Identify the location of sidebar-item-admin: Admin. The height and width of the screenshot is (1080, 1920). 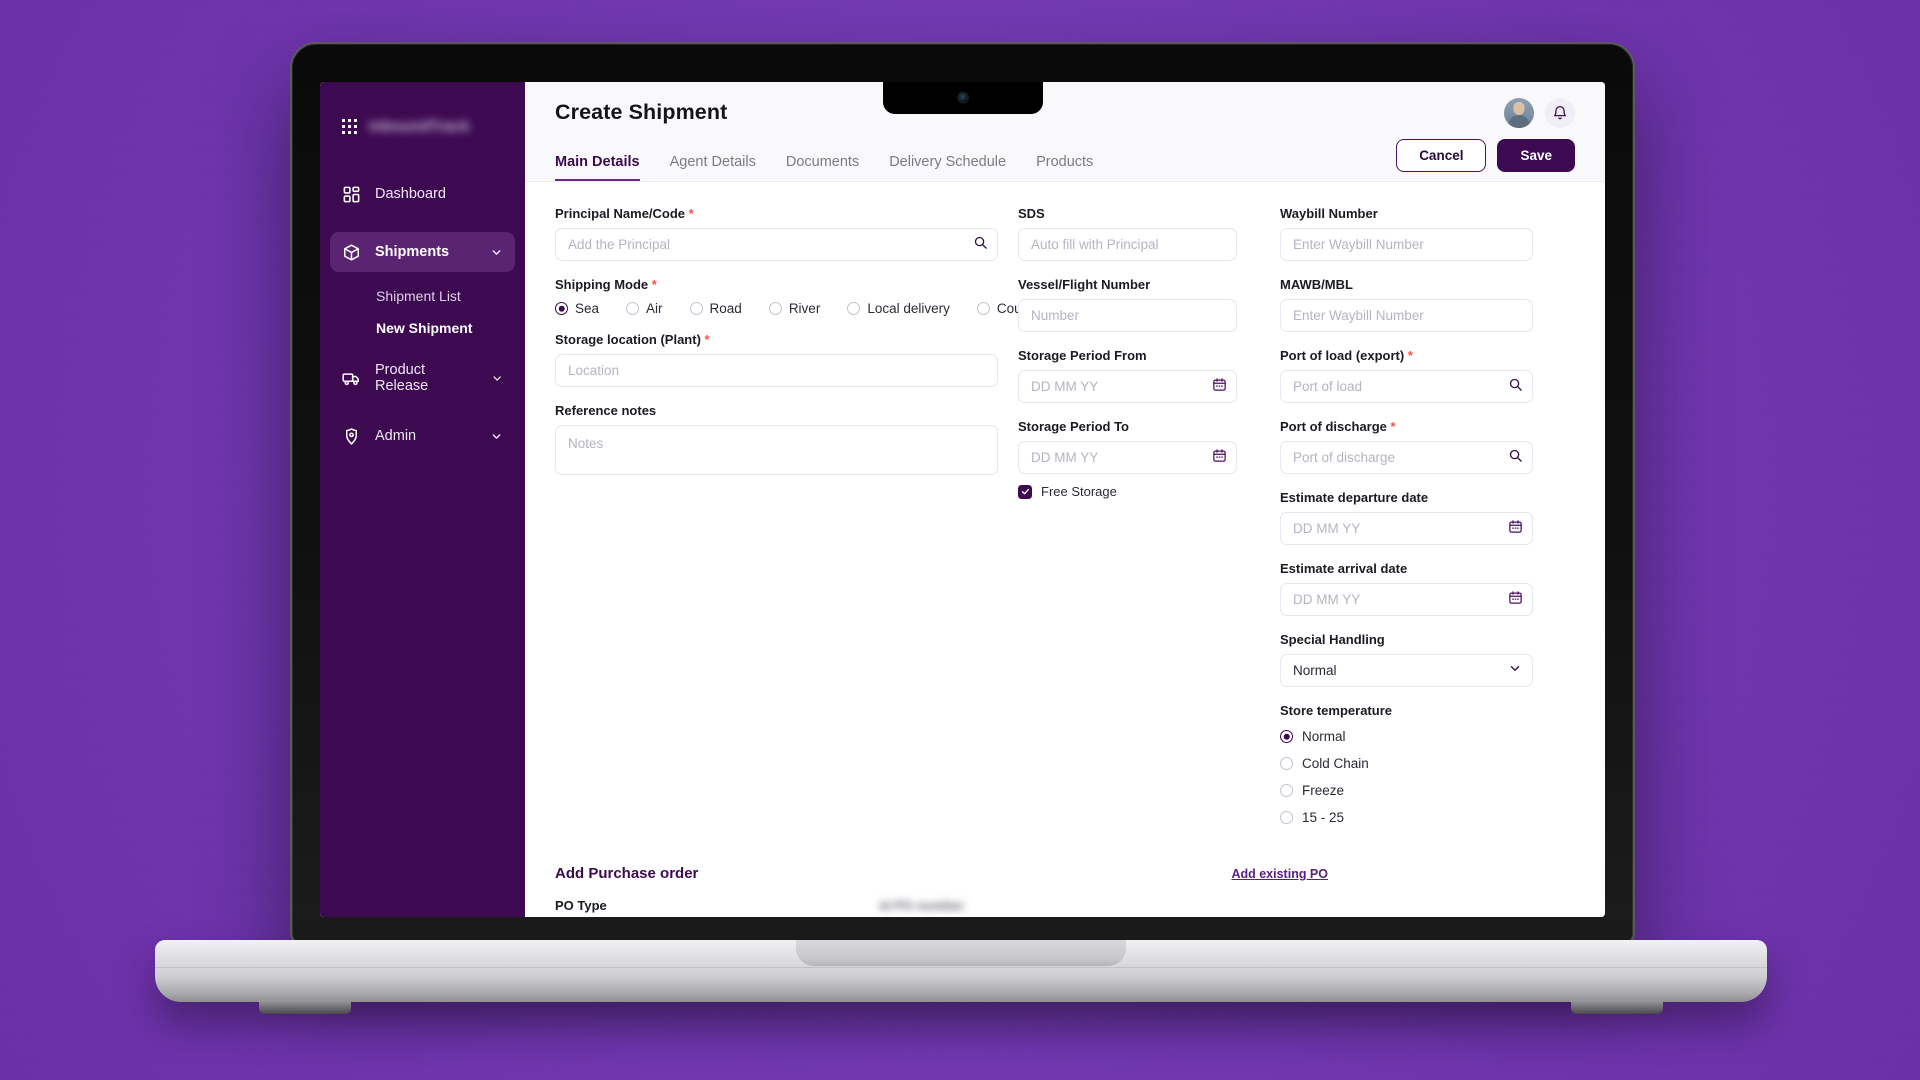
(422, 436).